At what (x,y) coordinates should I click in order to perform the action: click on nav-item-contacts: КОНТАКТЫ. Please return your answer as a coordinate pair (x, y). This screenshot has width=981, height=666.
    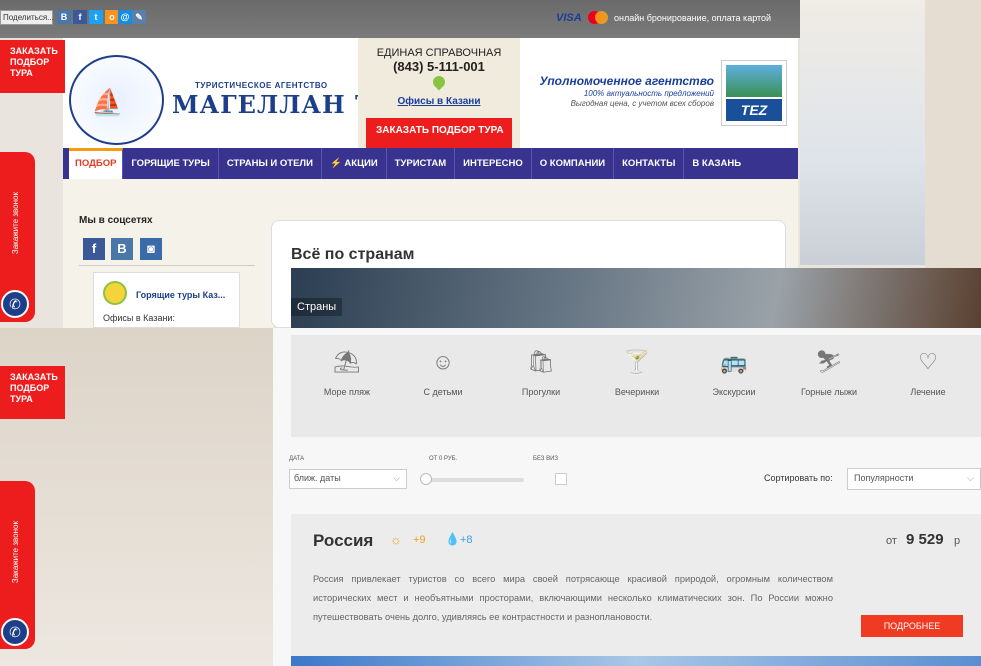
    Looking at the image, I should click on (649, 163).